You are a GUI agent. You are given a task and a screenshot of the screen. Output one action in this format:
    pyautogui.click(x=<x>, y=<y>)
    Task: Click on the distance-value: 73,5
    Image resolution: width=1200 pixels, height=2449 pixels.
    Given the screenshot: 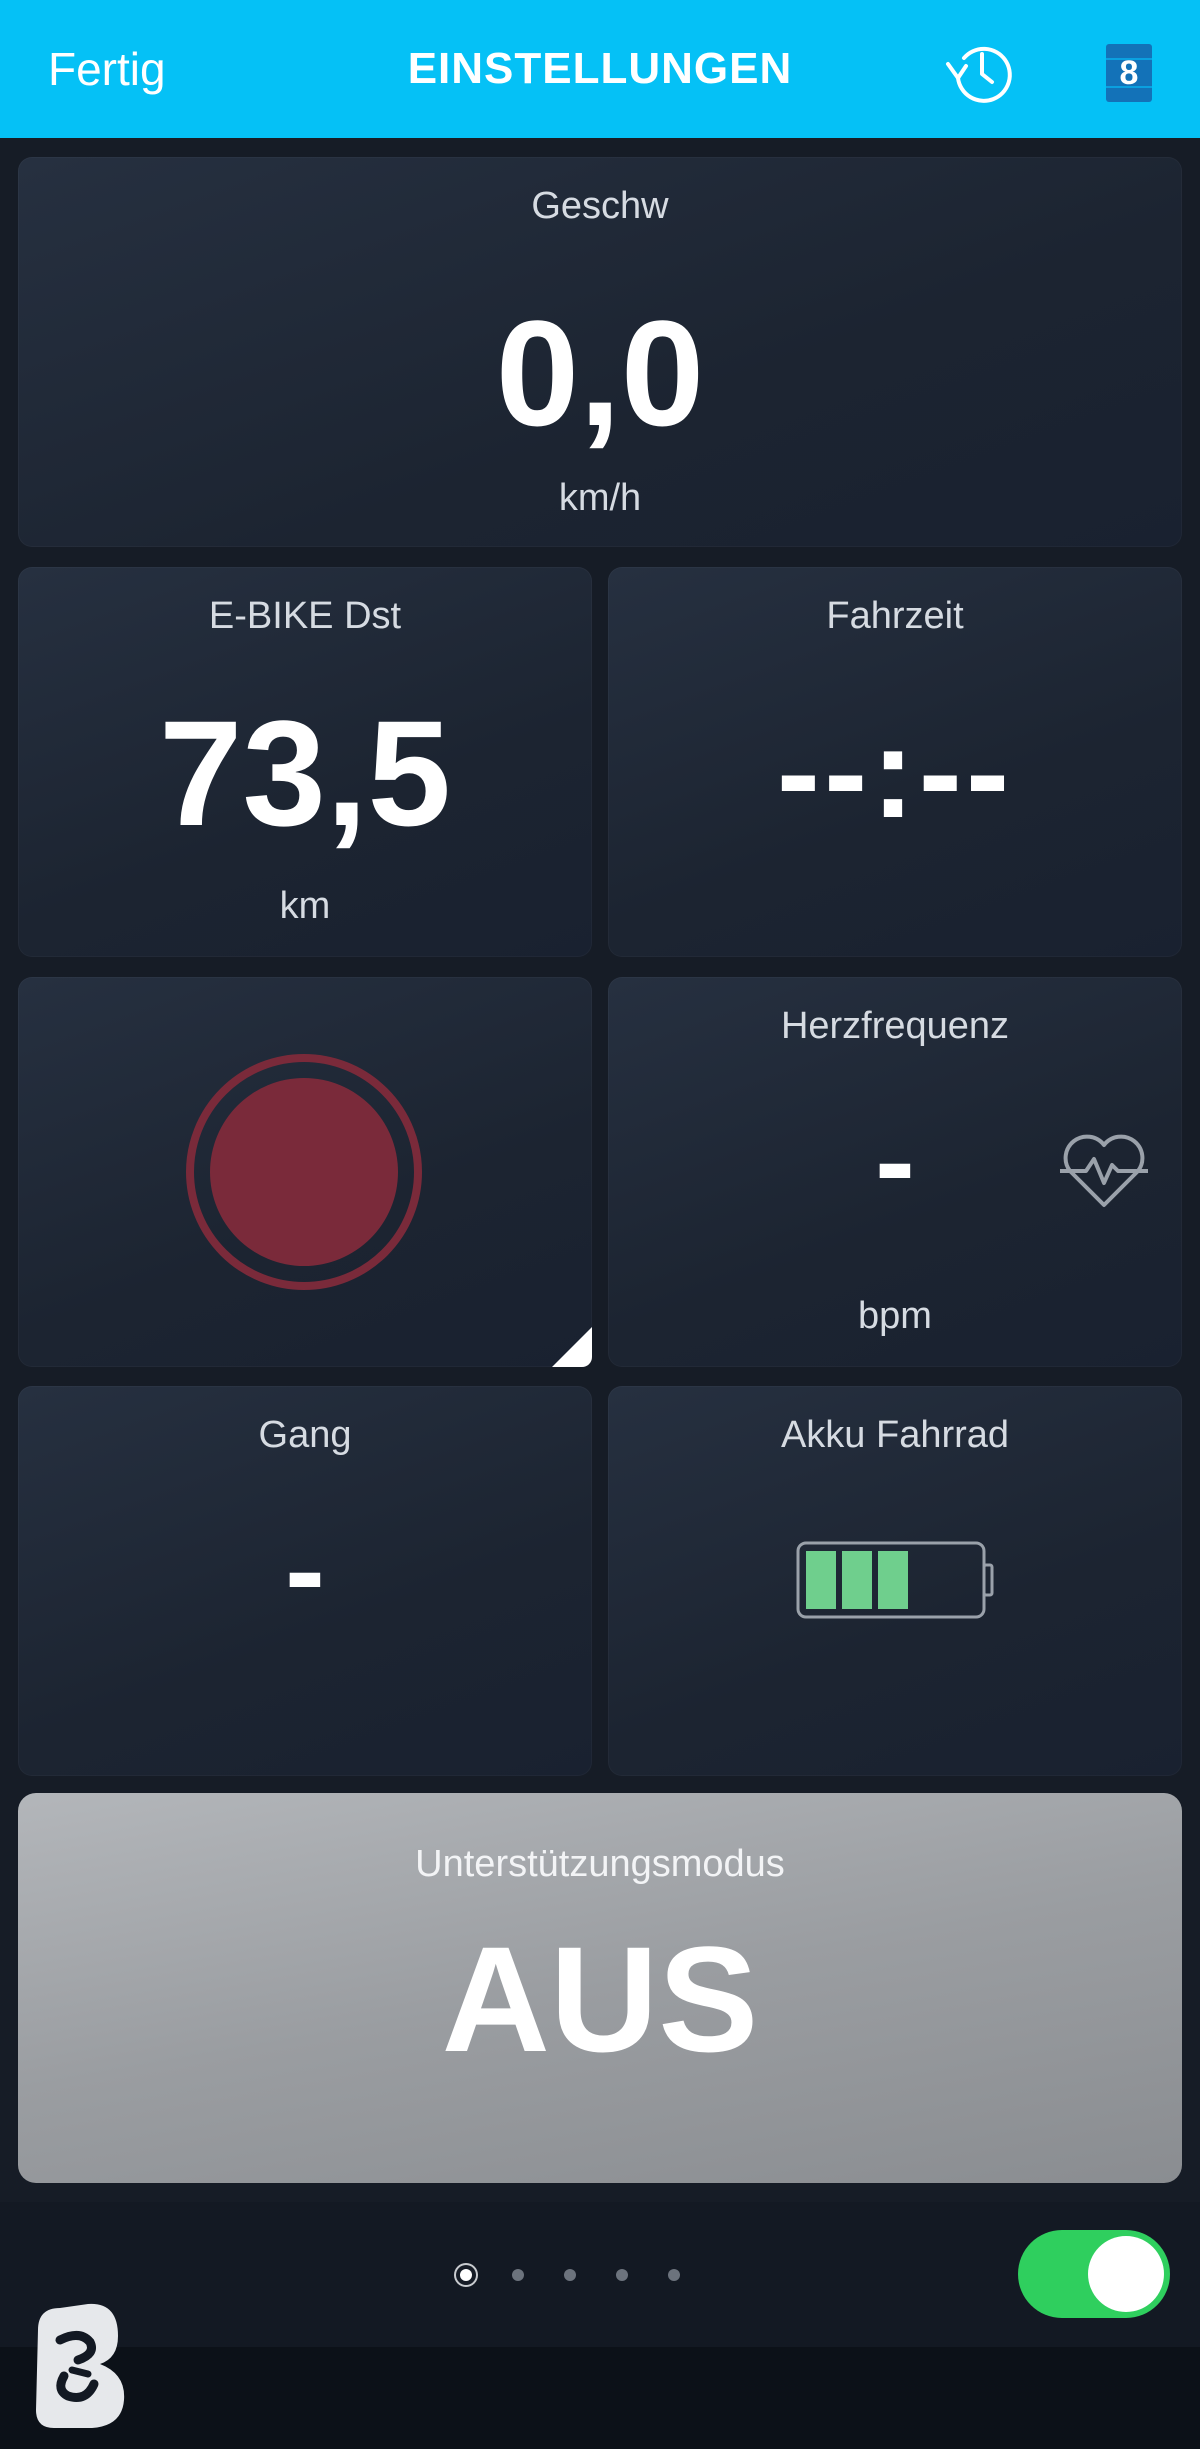 What is the action you would take?
    pyautogui.click(x=305, y=773)
    